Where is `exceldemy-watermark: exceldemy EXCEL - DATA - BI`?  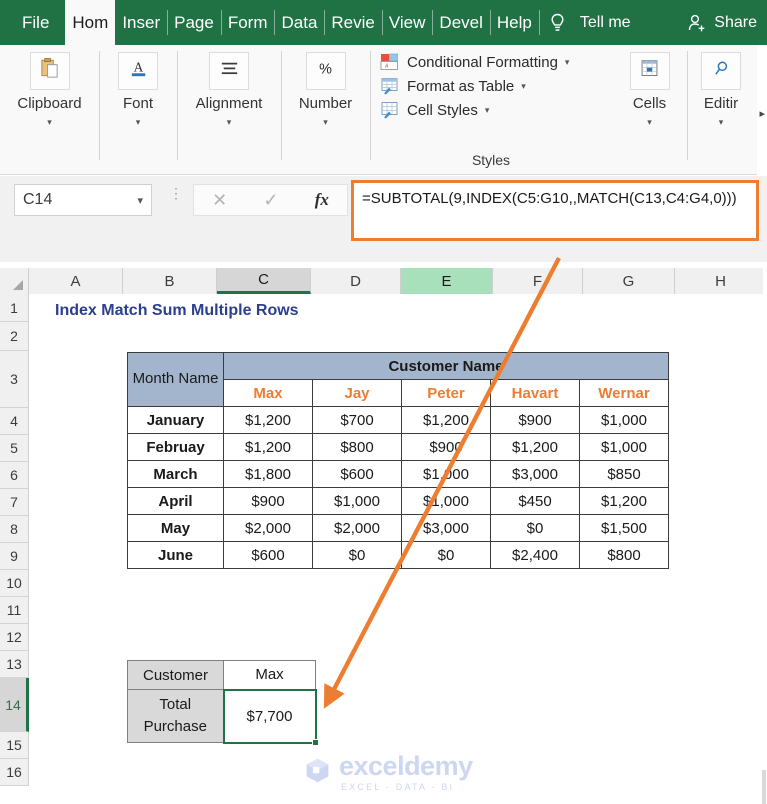
exceldemy-watermark: exceldemy EXCEL - DATA - BI is located at coordinates (388, 772).